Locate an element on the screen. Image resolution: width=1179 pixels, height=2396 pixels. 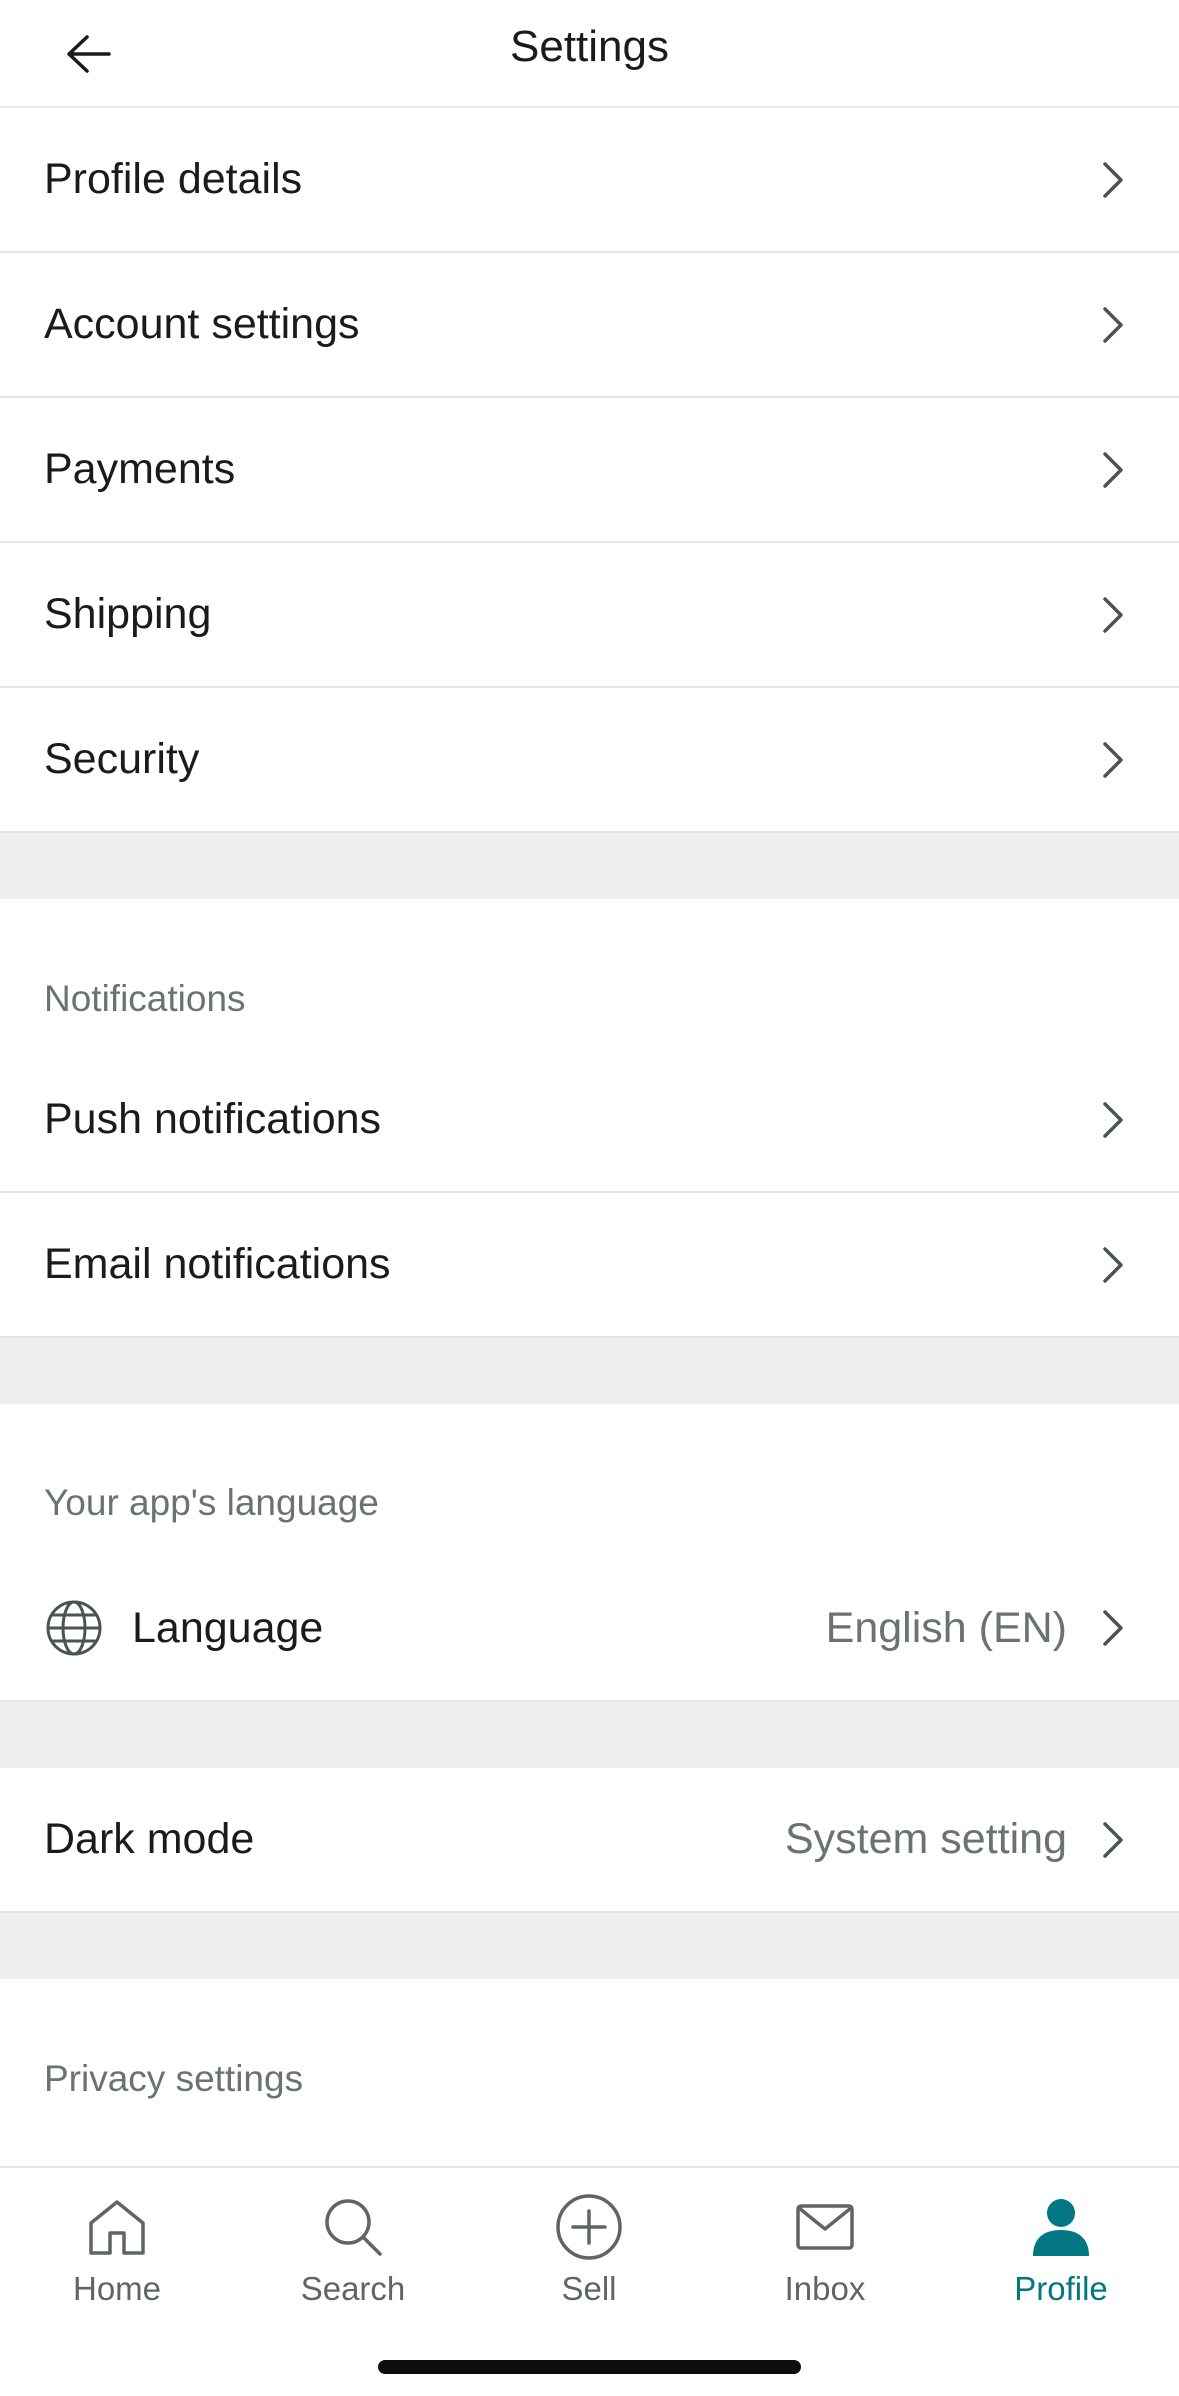
nav-item-search: Search is located at coordinates (353, 2253).